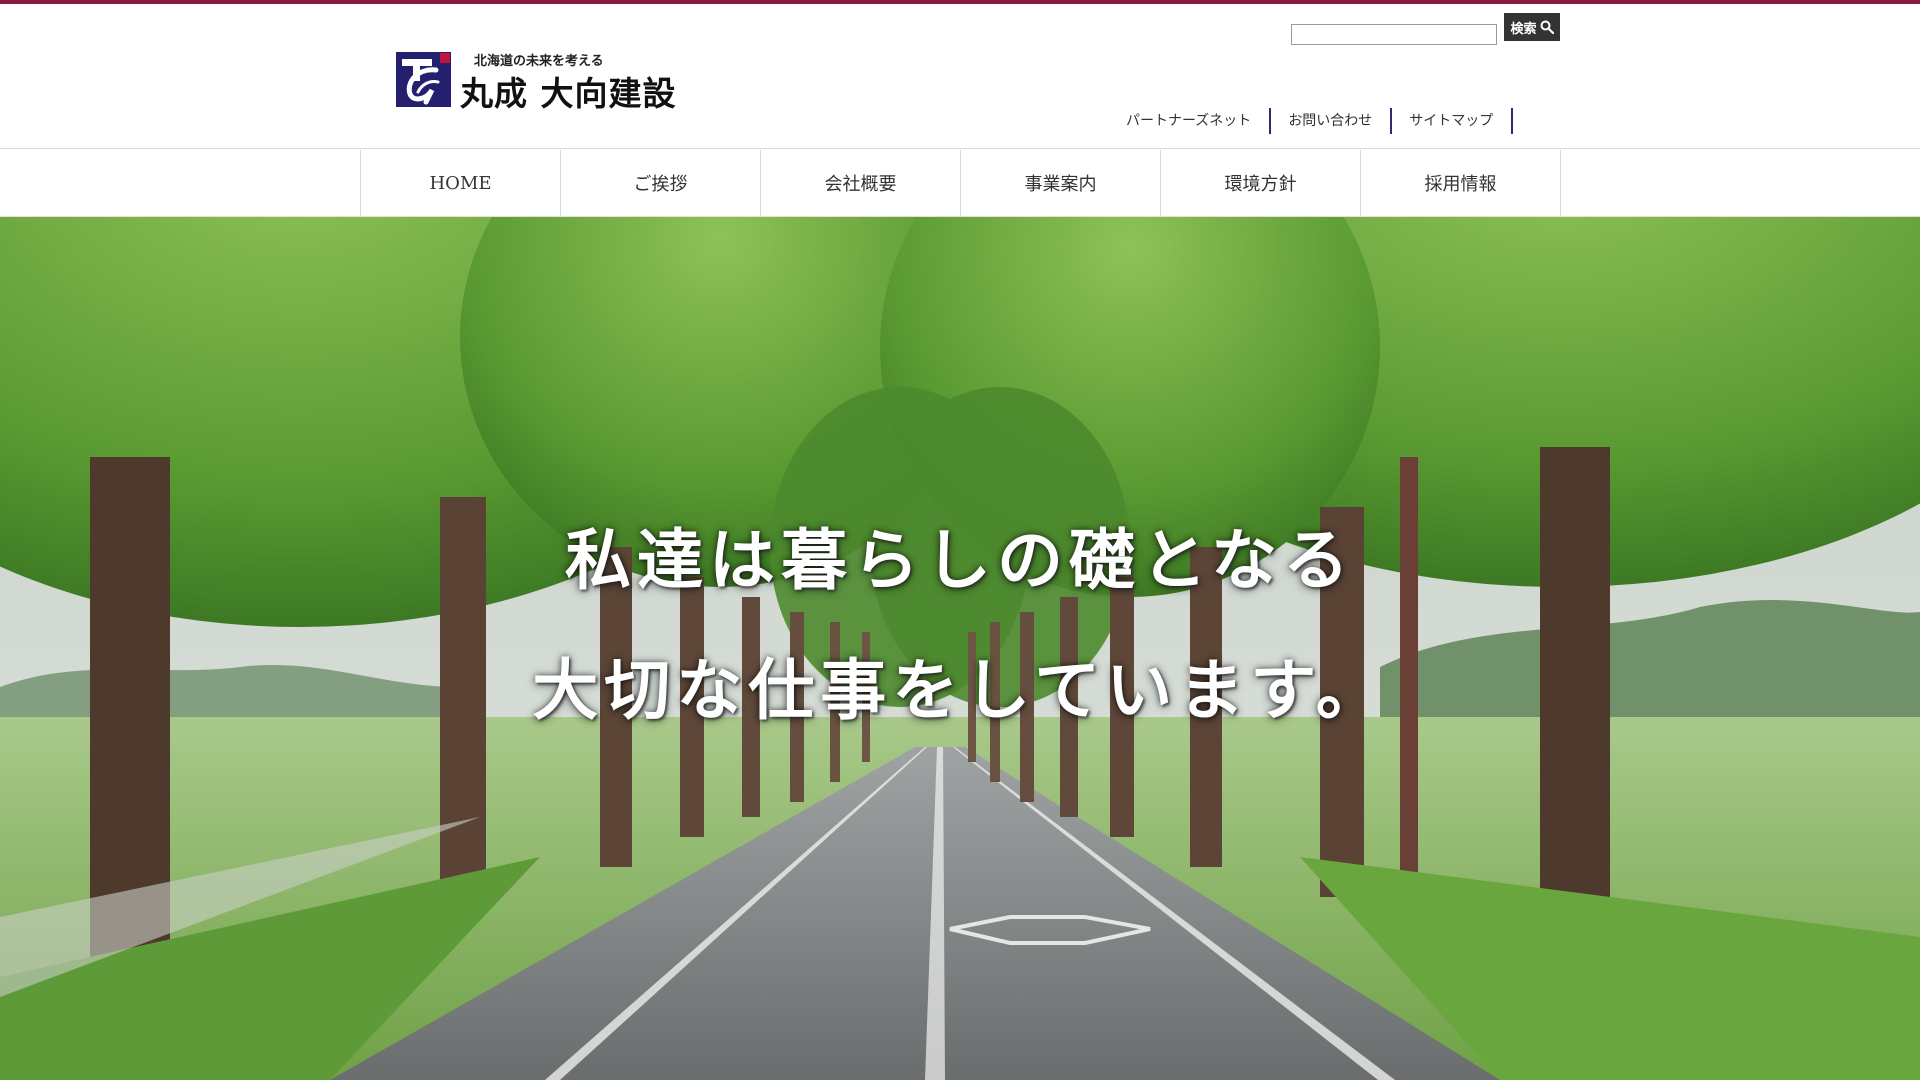 The height and width of the screenshot is (1080, 1920). What do you see at coordinates (1461, 183) in the screenshot?
I see `nav-item-recruit: 採用情報` at bounding box center [1461, 183].